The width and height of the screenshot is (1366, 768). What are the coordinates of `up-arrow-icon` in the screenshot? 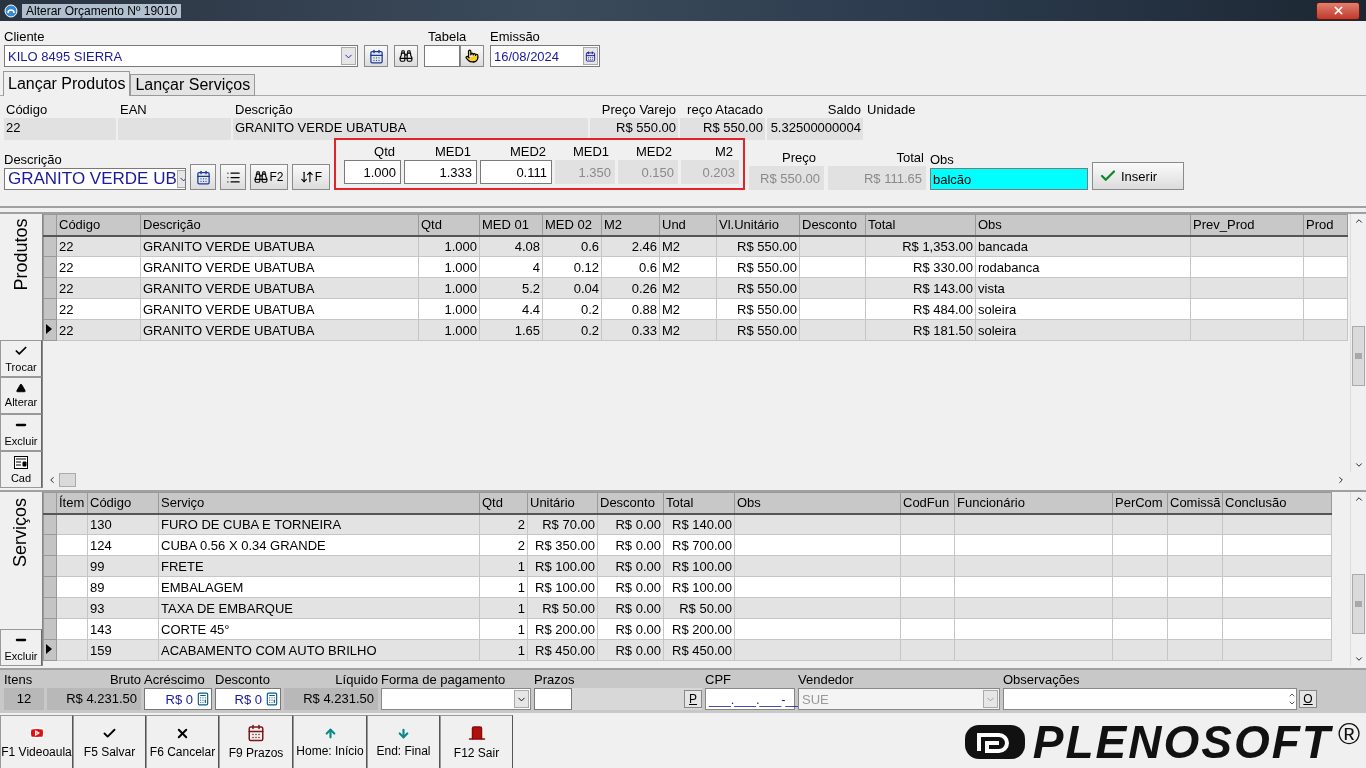 It's located at (330, 733).